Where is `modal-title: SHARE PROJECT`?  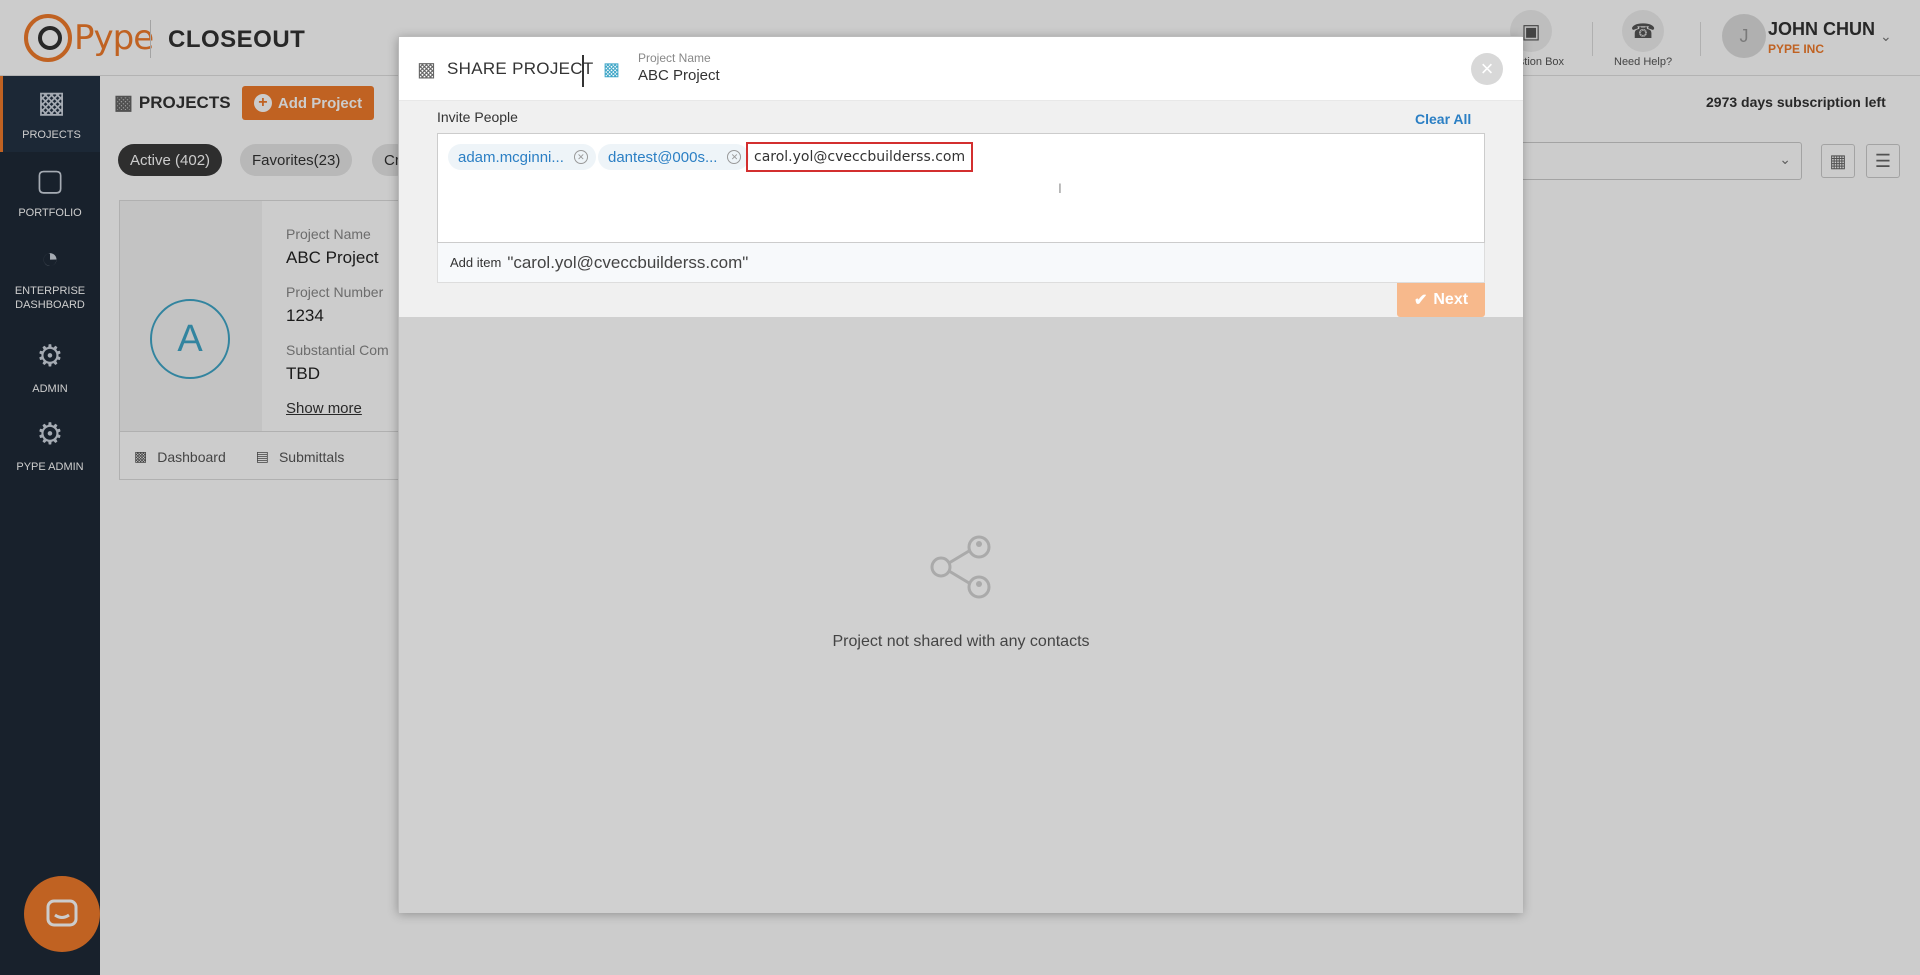
modal-title: SHARE PROJECT is located at coordinates (520, 68).